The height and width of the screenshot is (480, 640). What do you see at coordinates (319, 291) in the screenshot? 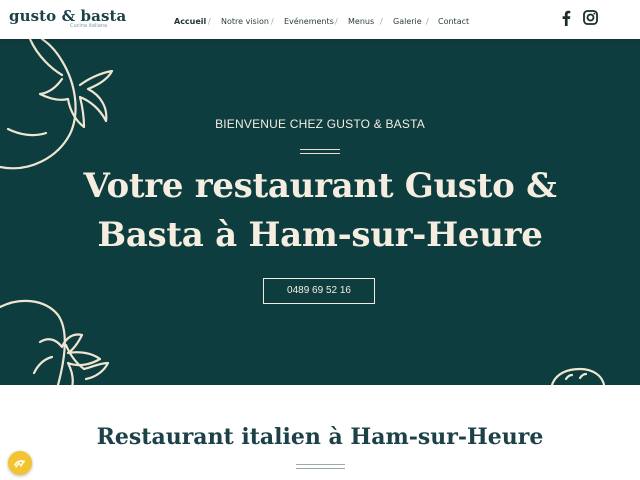
I see `phone-button: 0489 69 52 16` at bounding box center [319, 291].